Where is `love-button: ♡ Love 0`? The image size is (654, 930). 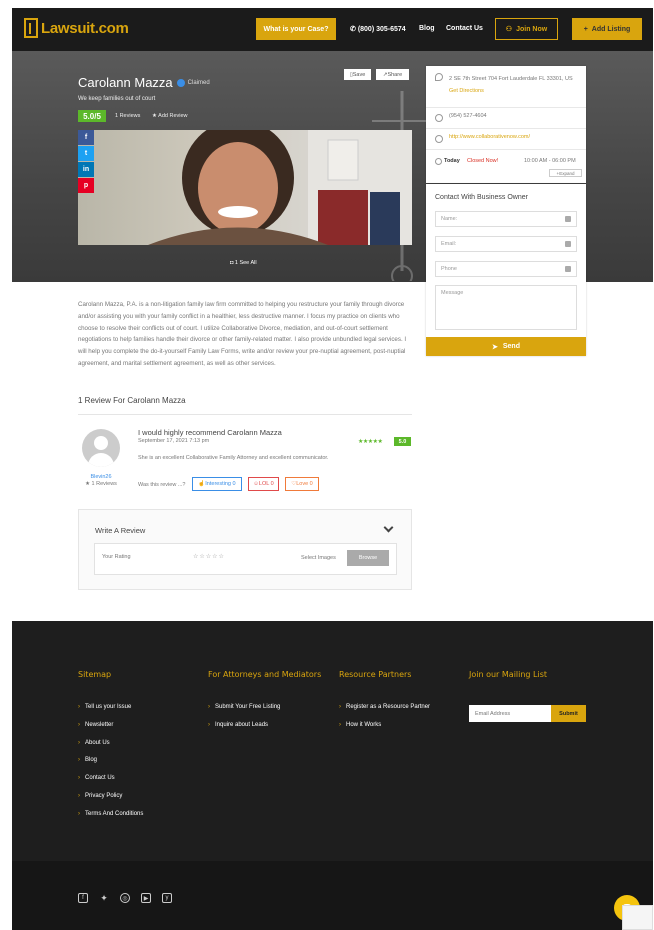 love-button: ♡ Love 0 is located at coordinates (302, 484).